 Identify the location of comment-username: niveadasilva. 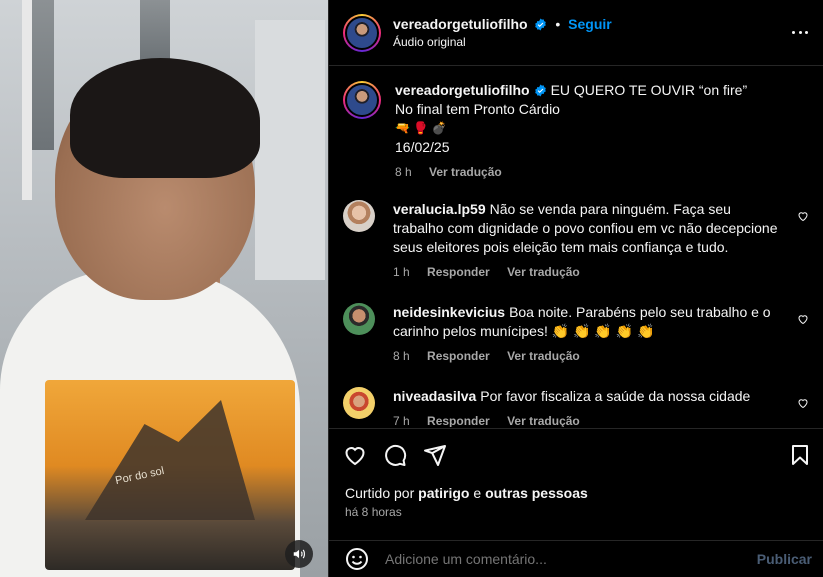
(434, 396).